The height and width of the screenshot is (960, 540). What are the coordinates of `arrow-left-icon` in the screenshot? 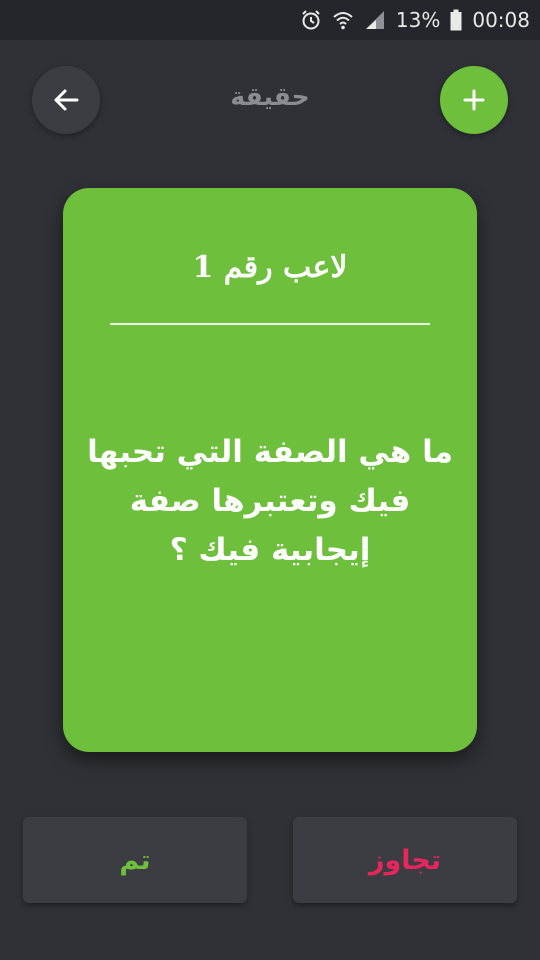 It's located at (66, 100).